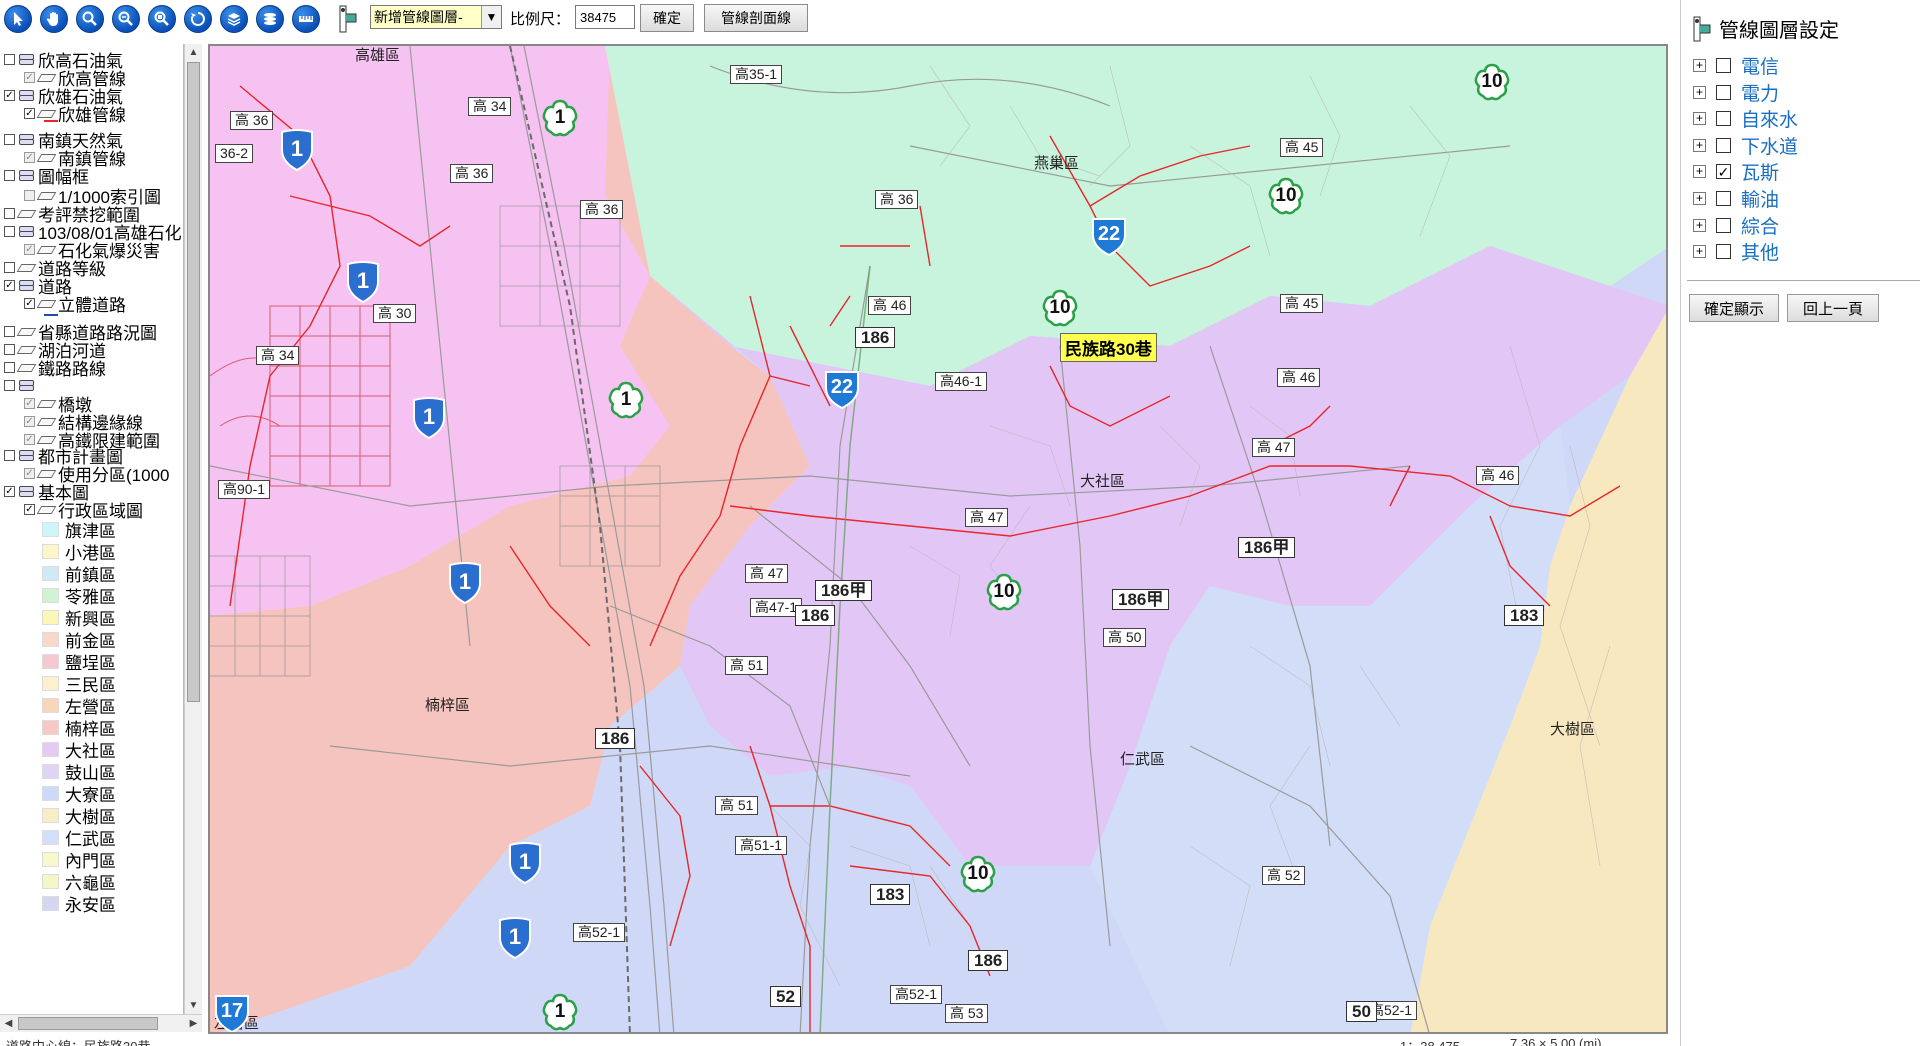  Describe the element at coordinates (667, 18) in the screenshot. I see `confirm-scale-button: 確定` at that location.